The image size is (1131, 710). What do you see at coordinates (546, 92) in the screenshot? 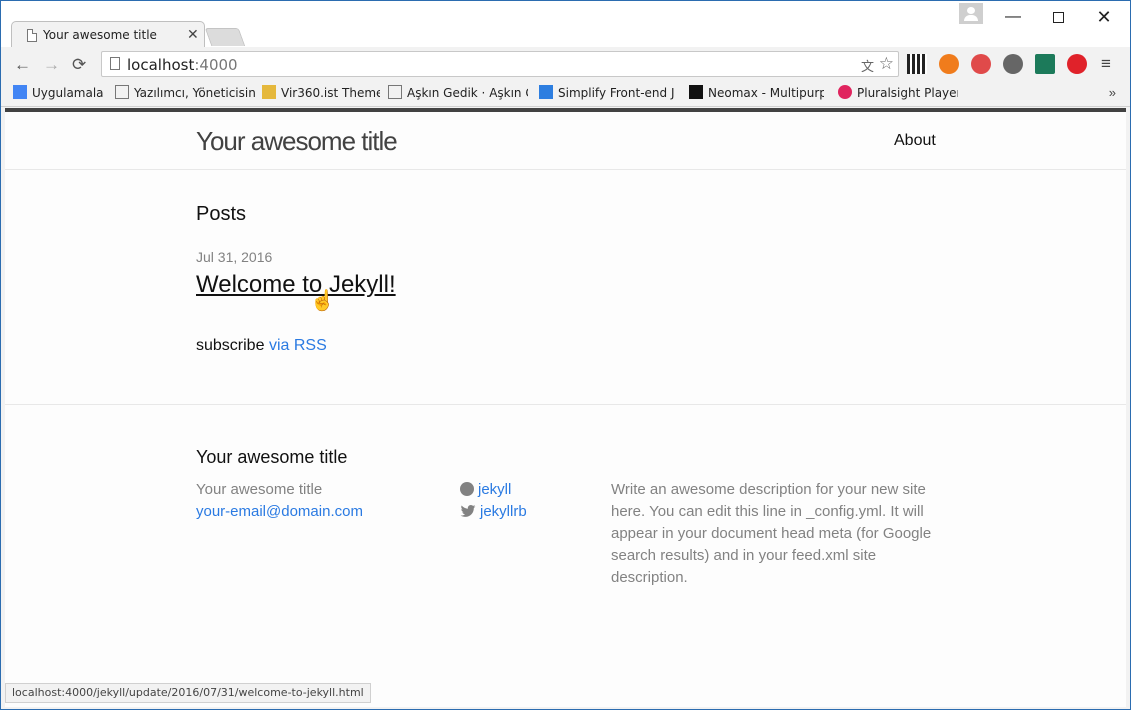
I see `simplify-icon` at bounding box center [546, 92].